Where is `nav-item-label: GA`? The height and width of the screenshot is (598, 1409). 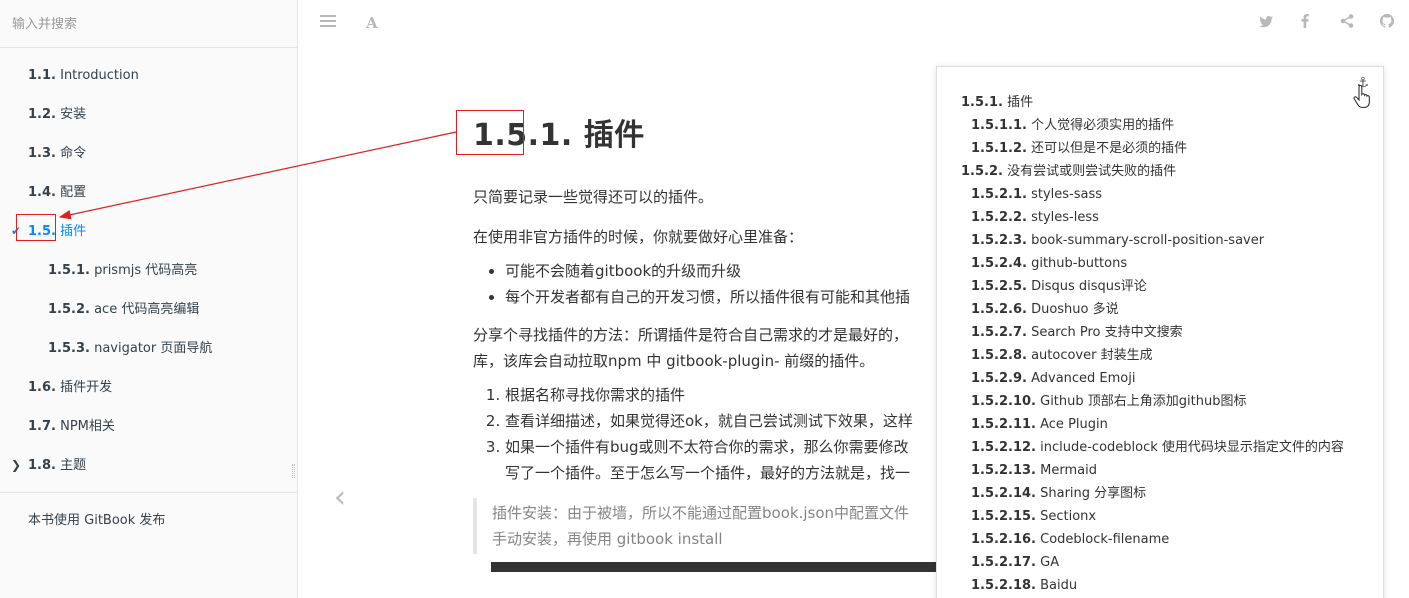 nav-item-label: GA is located at coordinates (1050, 562).